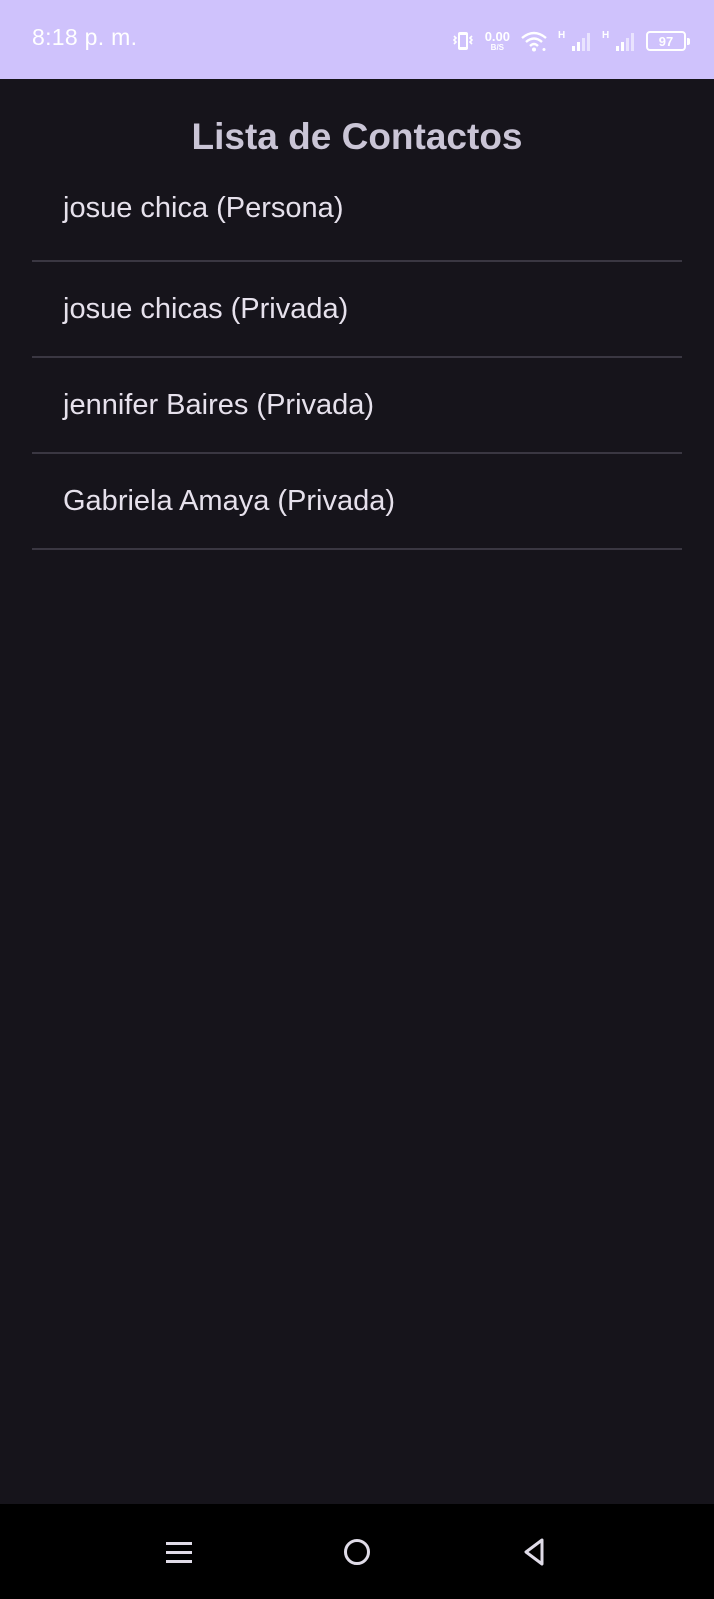 This screenshot has height=1599, width=714. What do you see at coordinates (357, 502) in the screenshot?
I see `list-item: Gabriela Amaya (Privada)` at bounding box center [357, 502].